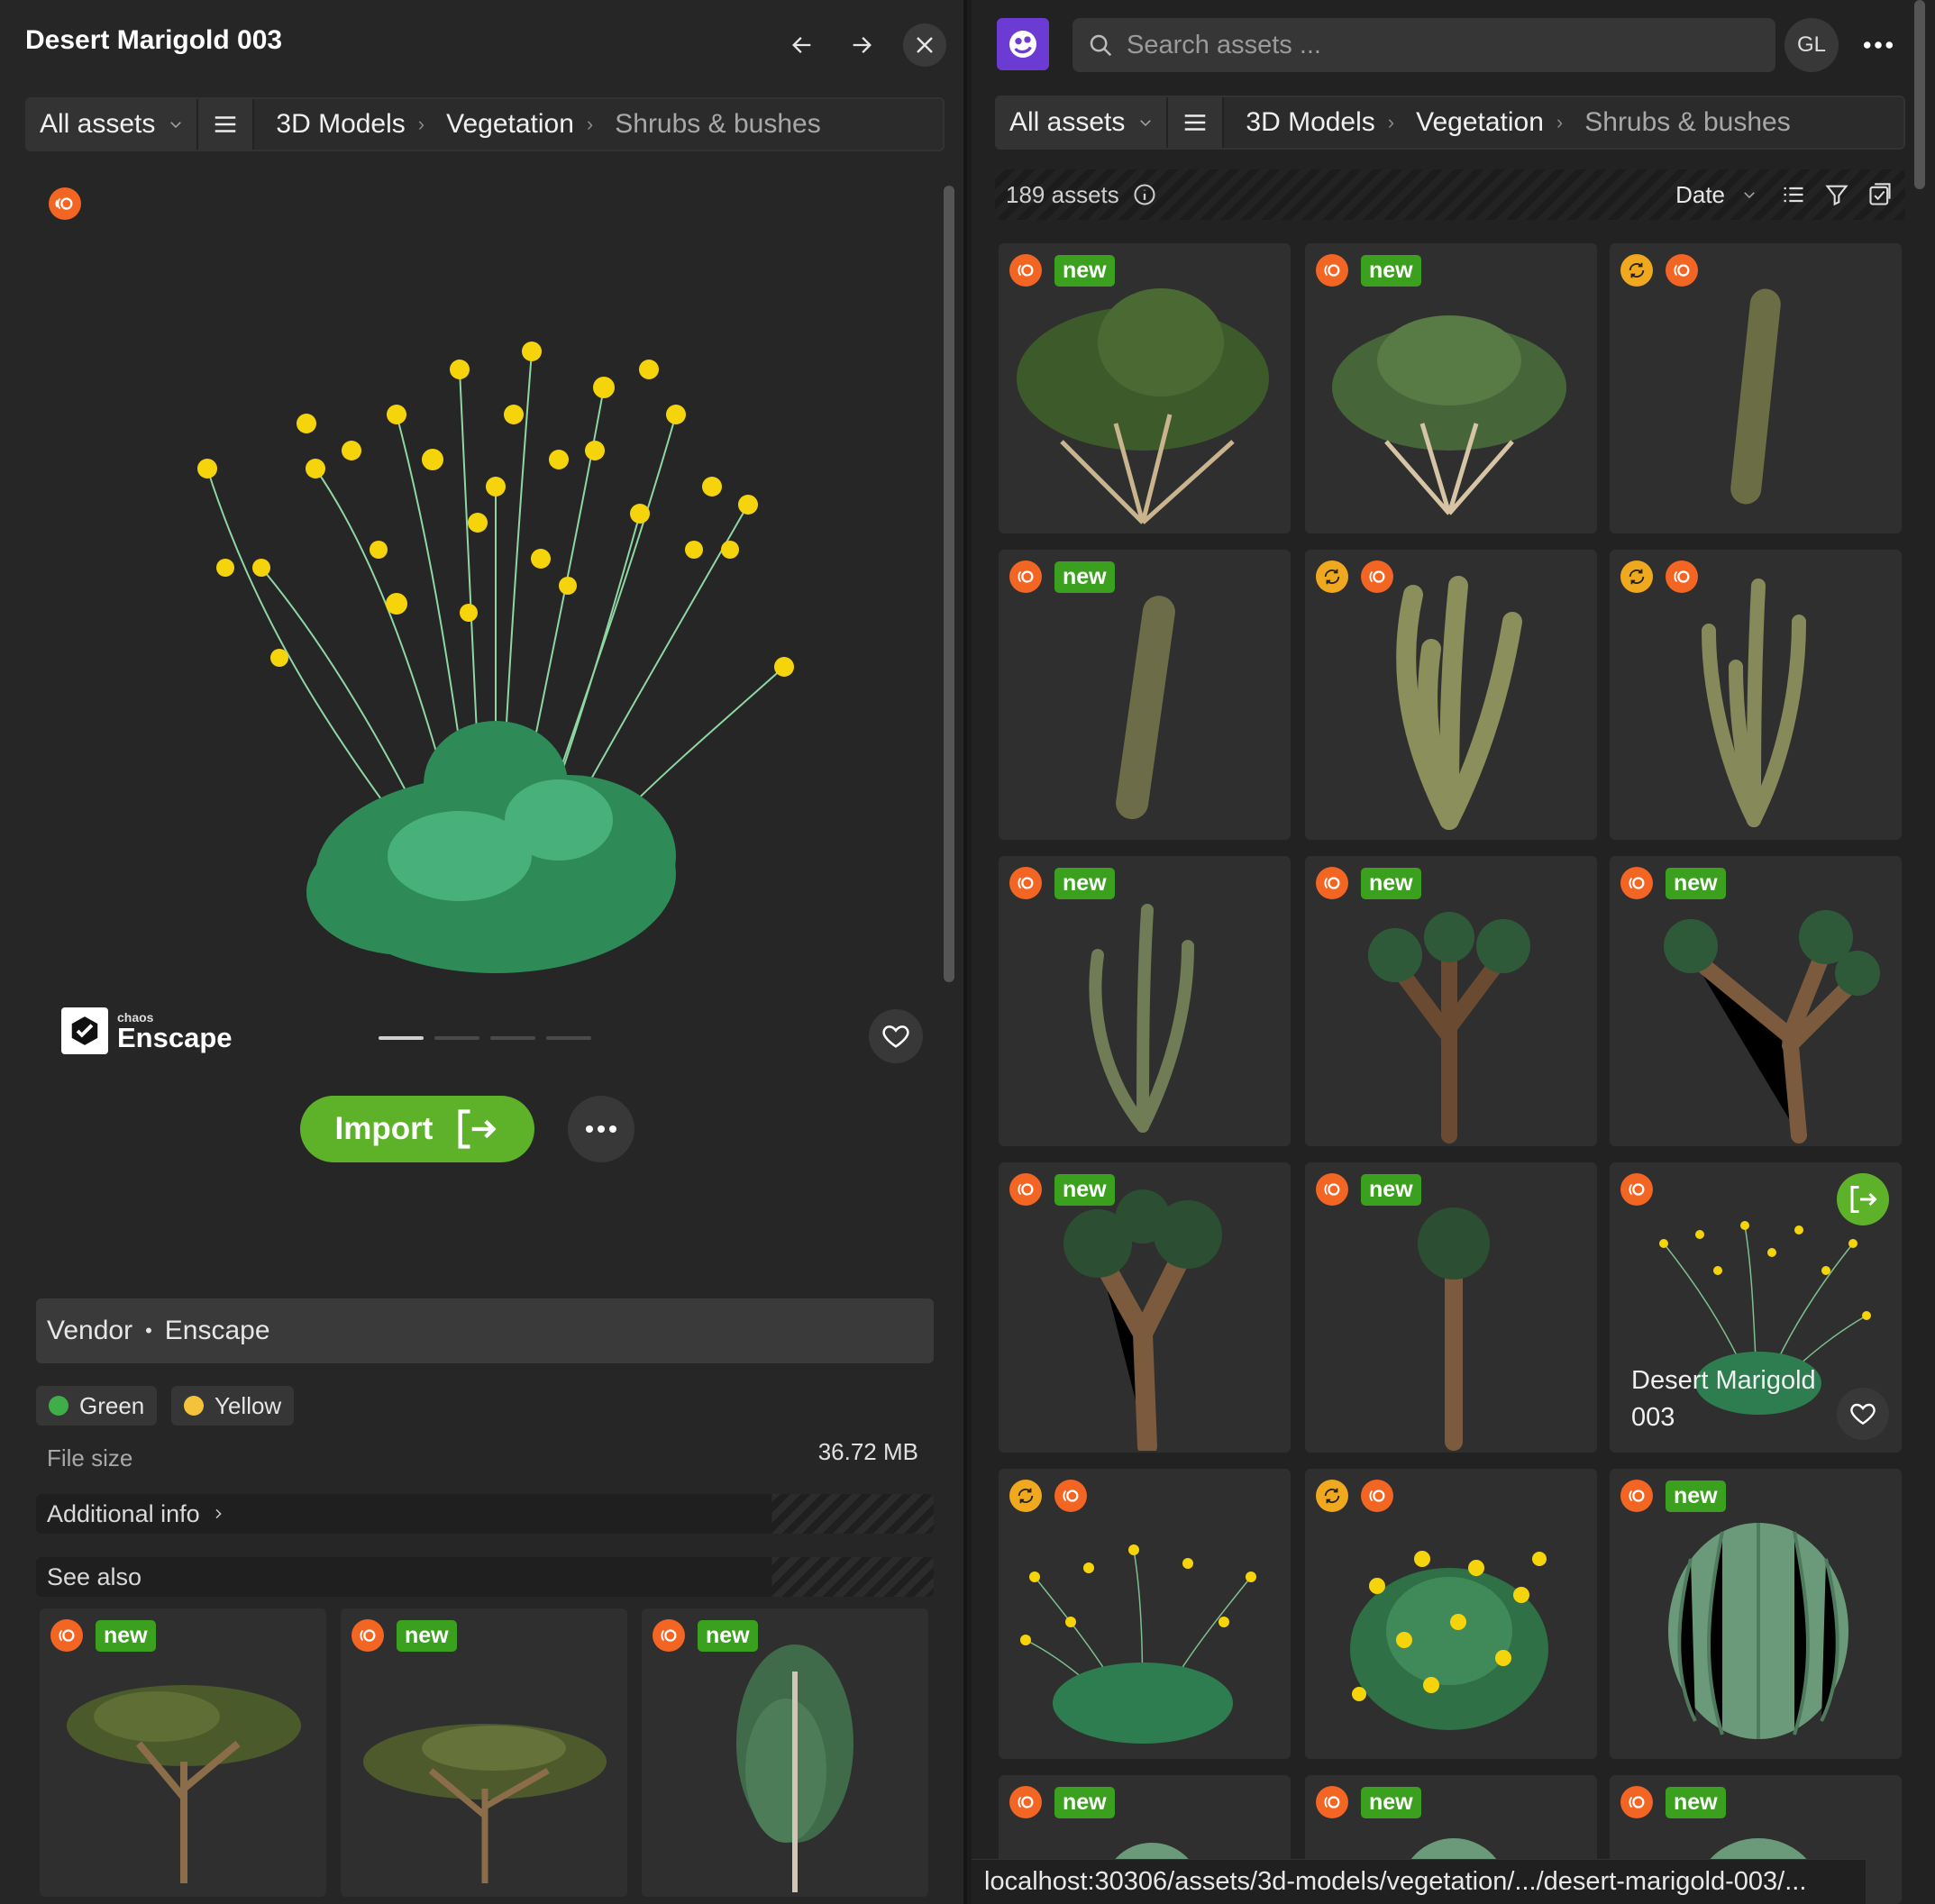  I want to click on heart-icon, so click(896, 1036).